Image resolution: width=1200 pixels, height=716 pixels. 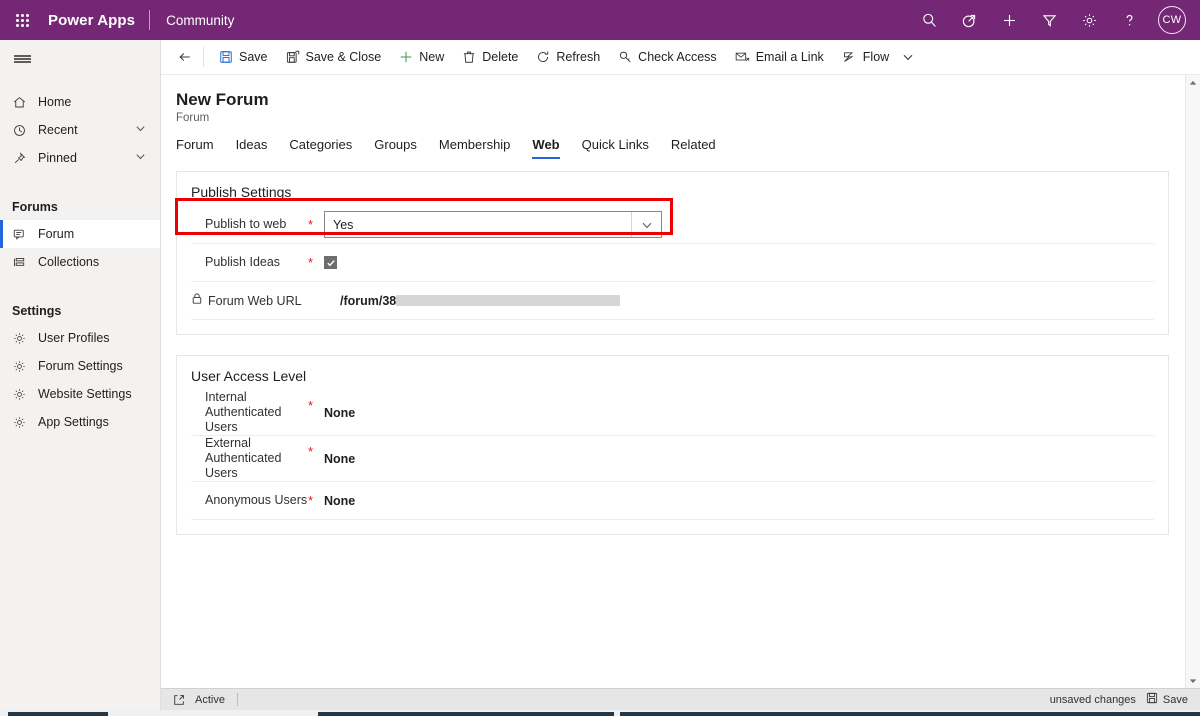 What do you see at coordinates (178, 700) in the screenshot?
I see `popout-icon` at bounding box center [178, 700].